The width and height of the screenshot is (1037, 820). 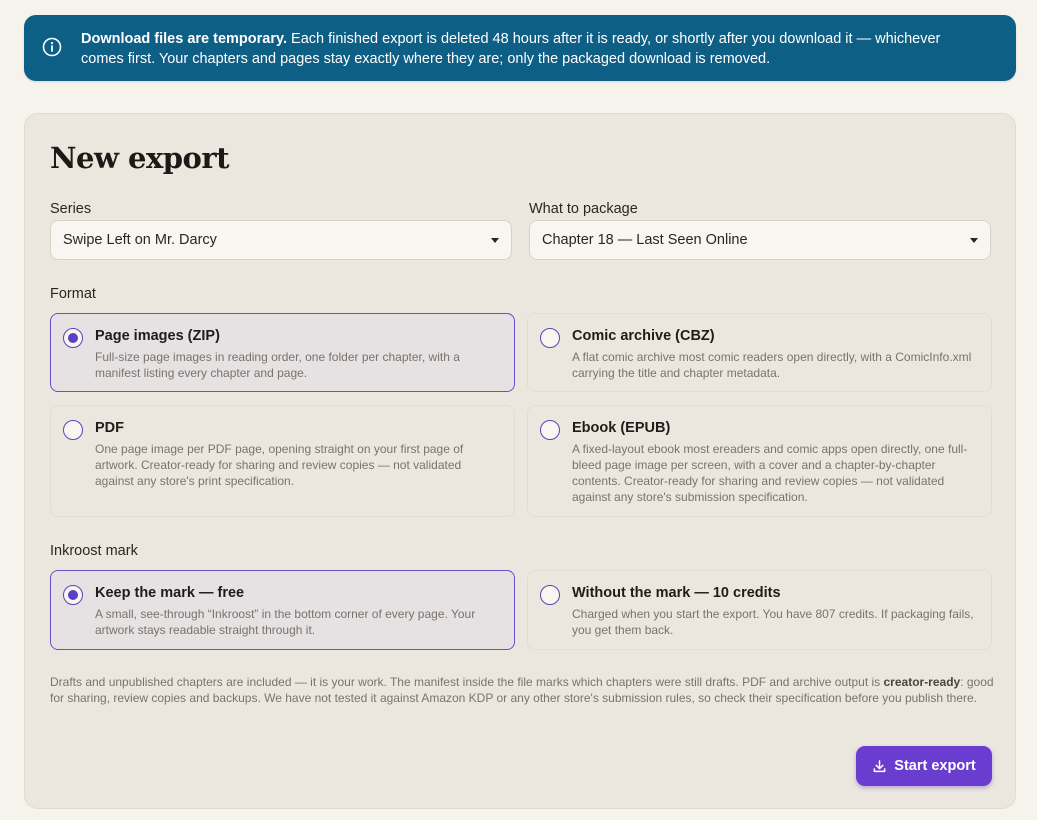 I want to click on option-title: Comic archive (CBZ), so click(x=643, y=336).